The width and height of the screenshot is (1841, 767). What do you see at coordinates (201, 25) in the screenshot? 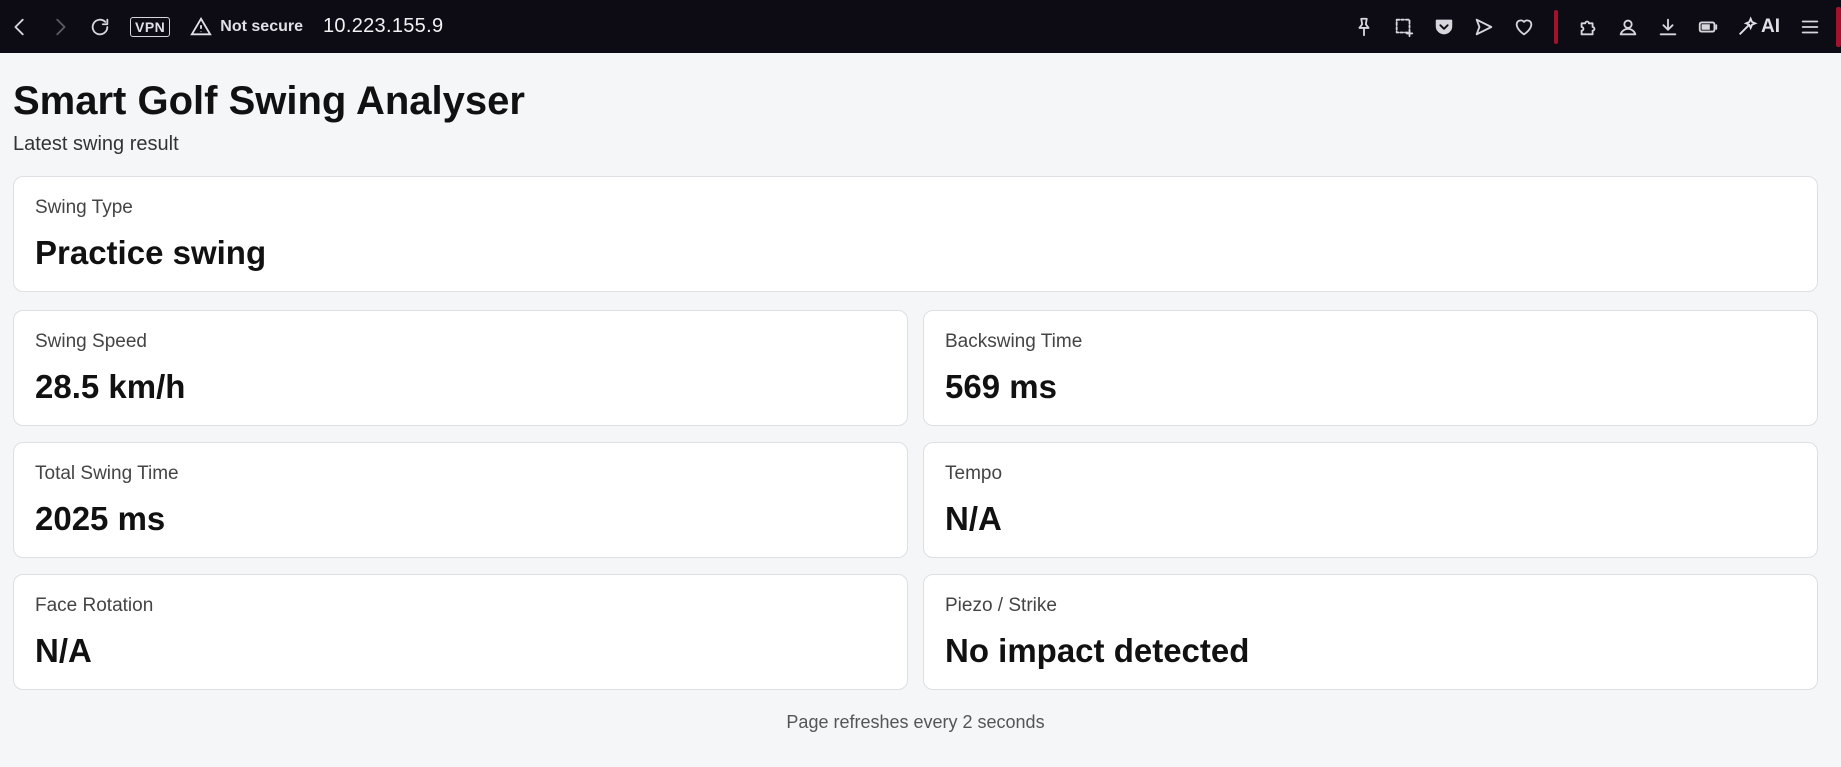
I see `warning-icon` at bounding box center [201, 25].